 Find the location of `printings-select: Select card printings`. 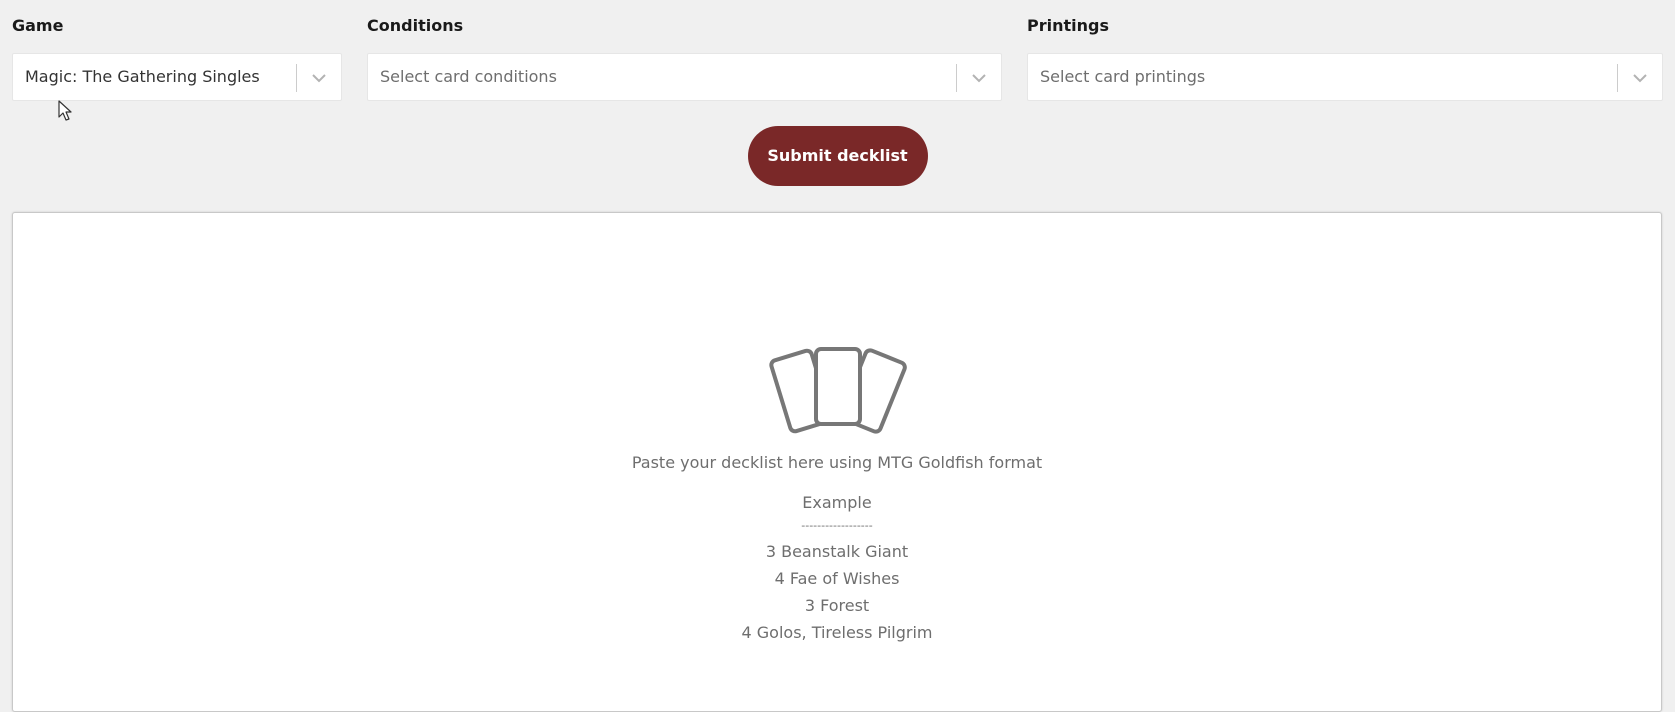

printings-select: Select card printings is located at coordinates (1345, 77).